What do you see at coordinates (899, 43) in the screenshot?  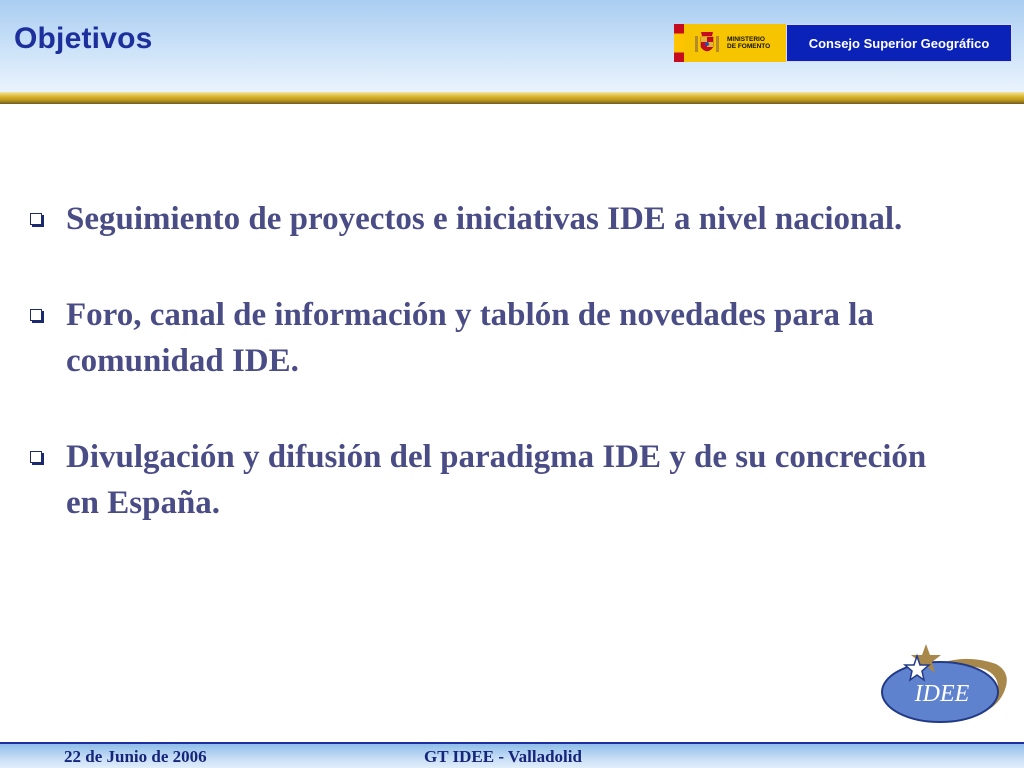 I see `organization-name: Consejo Superior Geográfico` at bounding box center [899, 43].